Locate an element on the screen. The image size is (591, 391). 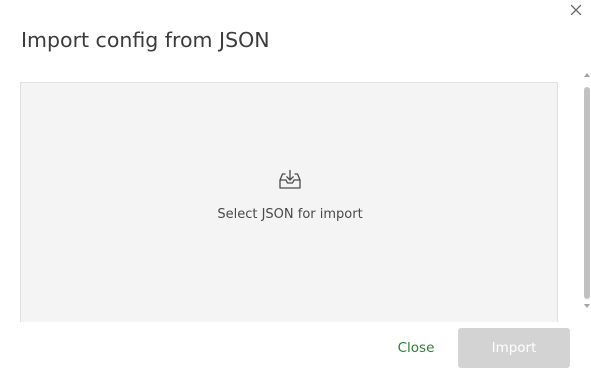
close-button: Close is located at coordinates (416, 348).